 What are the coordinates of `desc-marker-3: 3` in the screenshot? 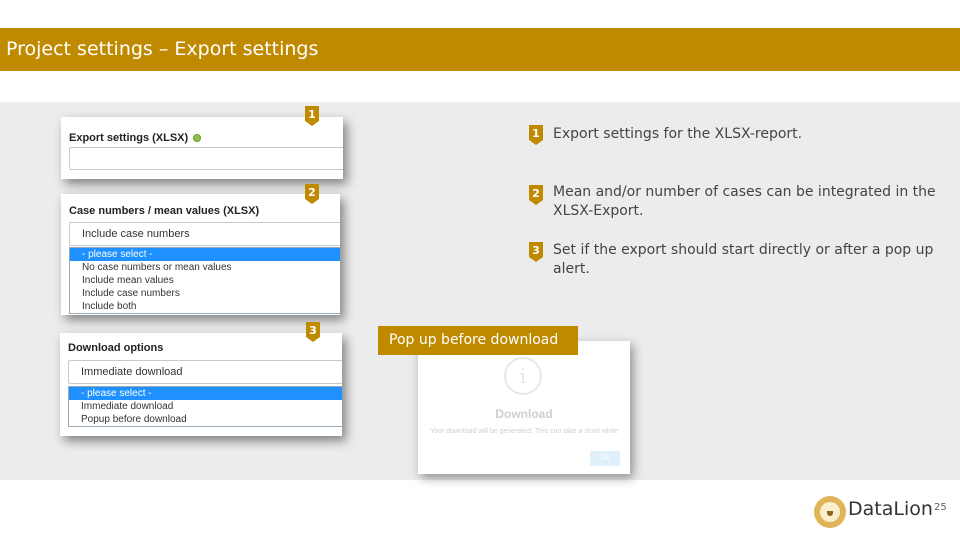 It's located at (536, 252).